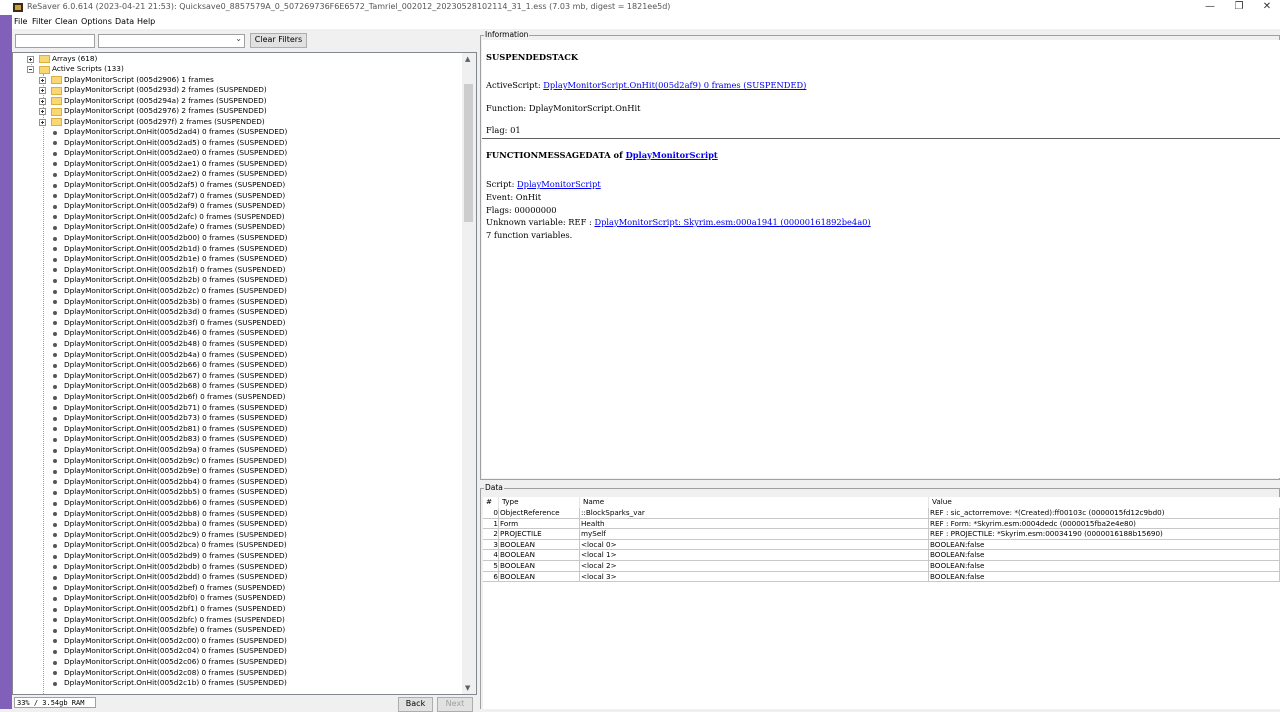 This screenshot has width=1280, height=712. Describe the element at coordinates (75, 58) in the screenshot. I see `tree-node-label: Arrays (618)` at that location.